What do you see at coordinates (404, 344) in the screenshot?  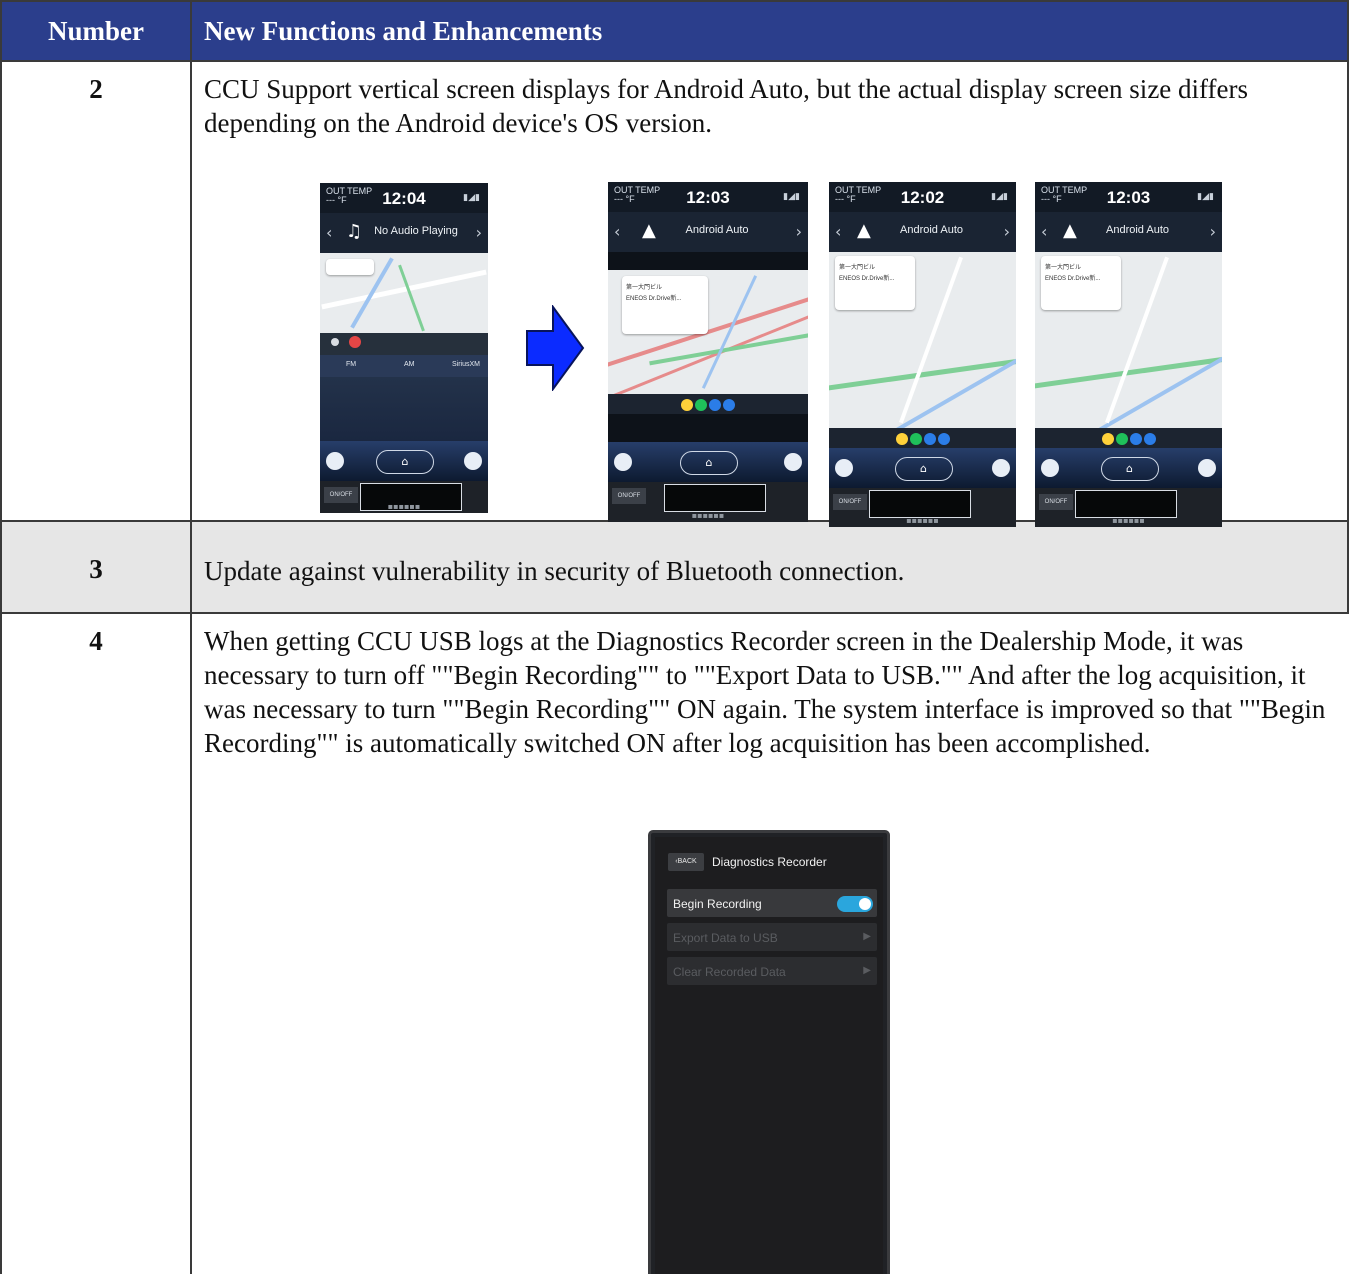 I see `map-controls` at bounding box center [404, 344].